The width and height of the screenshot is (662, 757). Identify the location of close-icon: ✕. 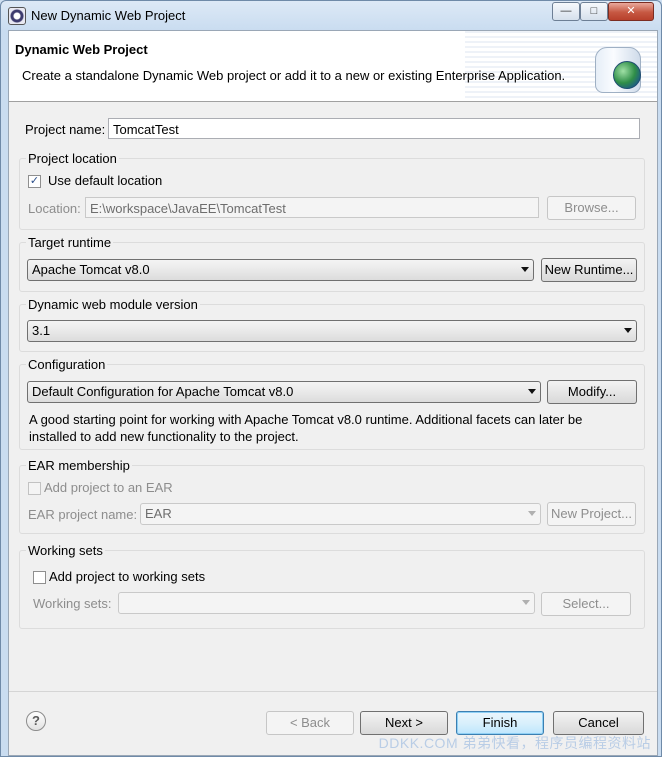
(631, 11).